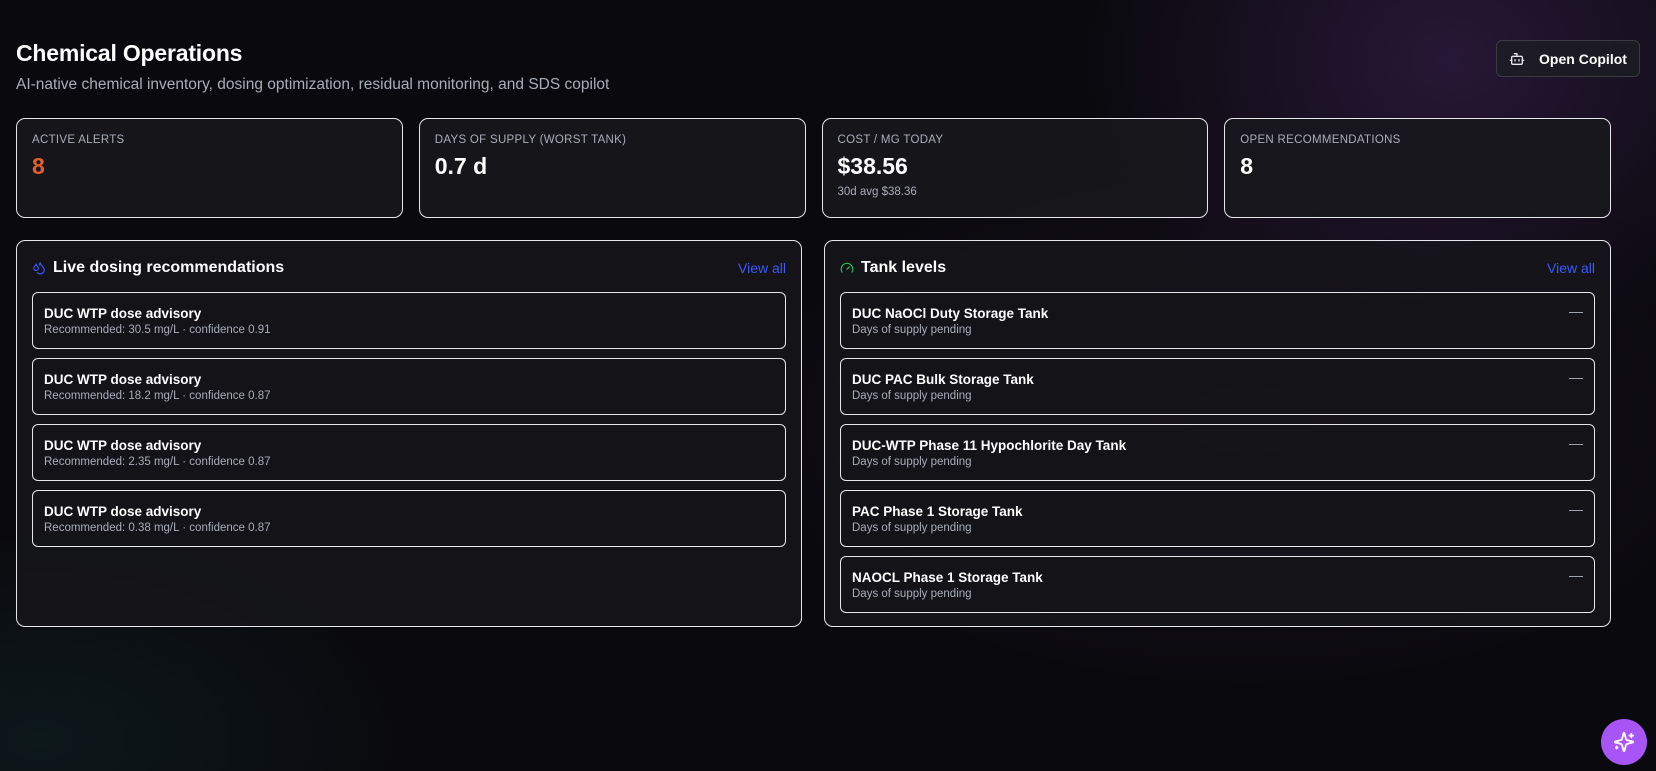  Describe the element at coordinates (1015, 168) in the screenshot. I see `stat-card-cost-per-mg: COST / MG TODAY $38.56 30d avg $38.36` at that location.